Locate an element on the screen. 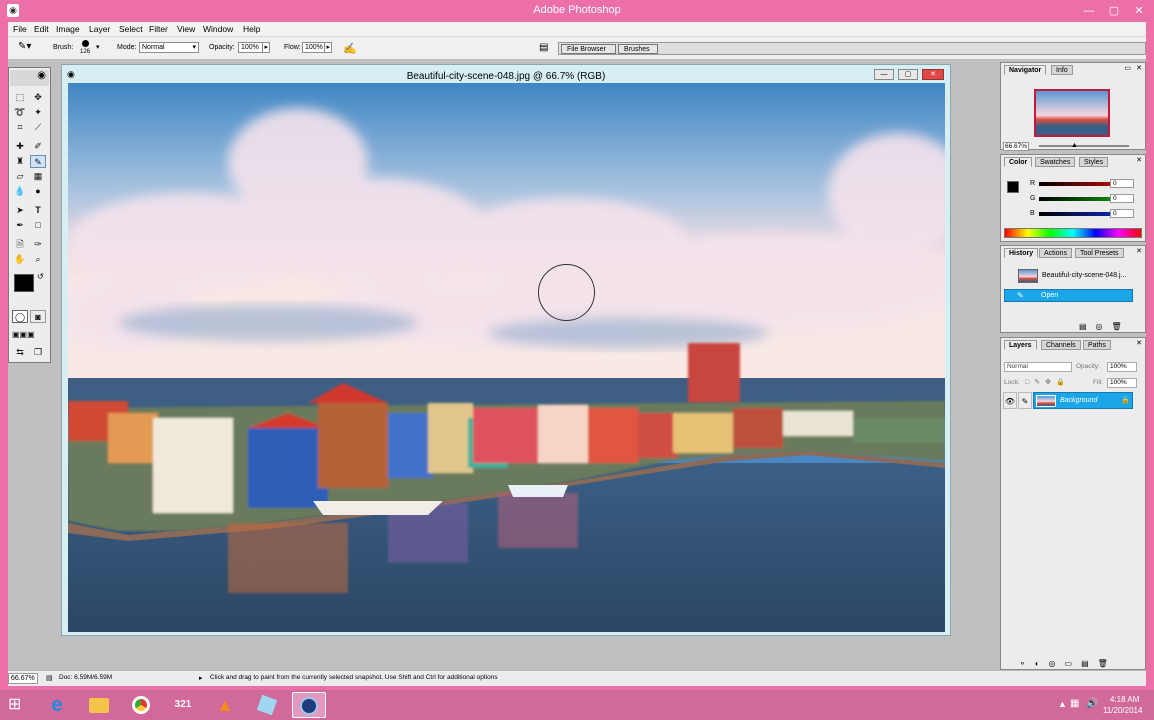 The width and height of the screenshot is (1154, 720). history-item-open: ✎ Open is located at coordinates (1068, 295).